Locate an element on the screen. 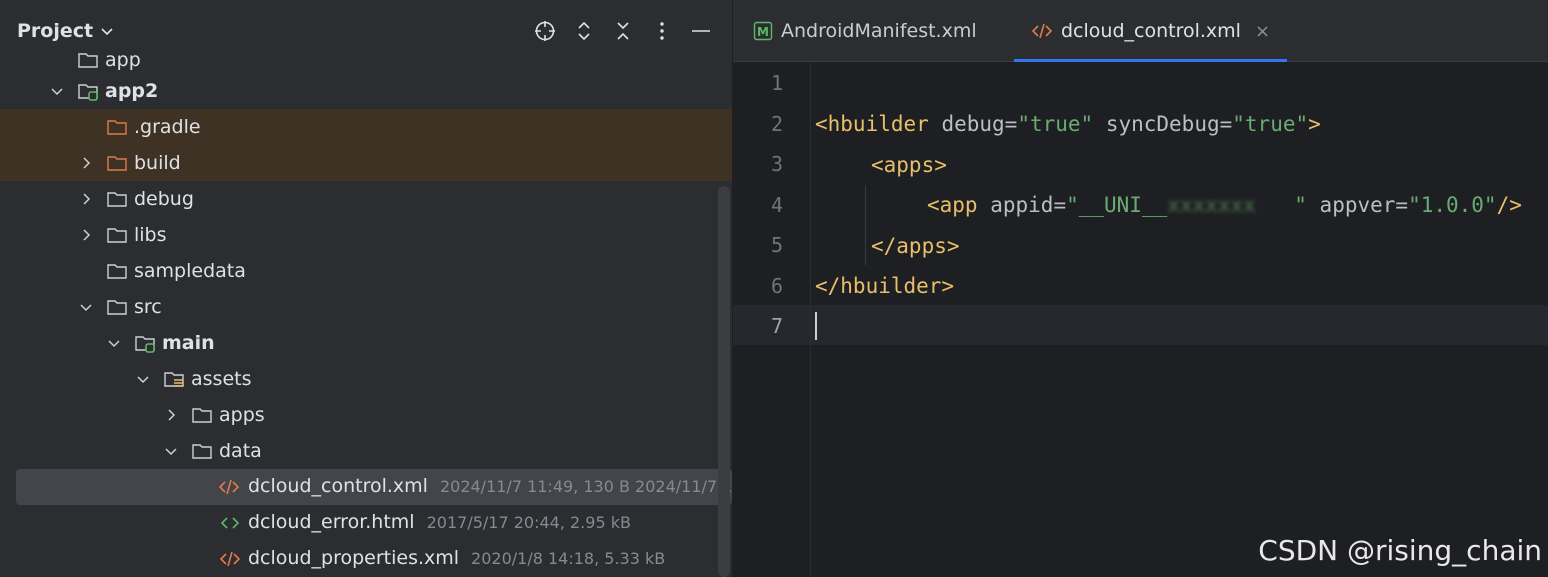  minimize-icon is located at coordinates (701, 31).